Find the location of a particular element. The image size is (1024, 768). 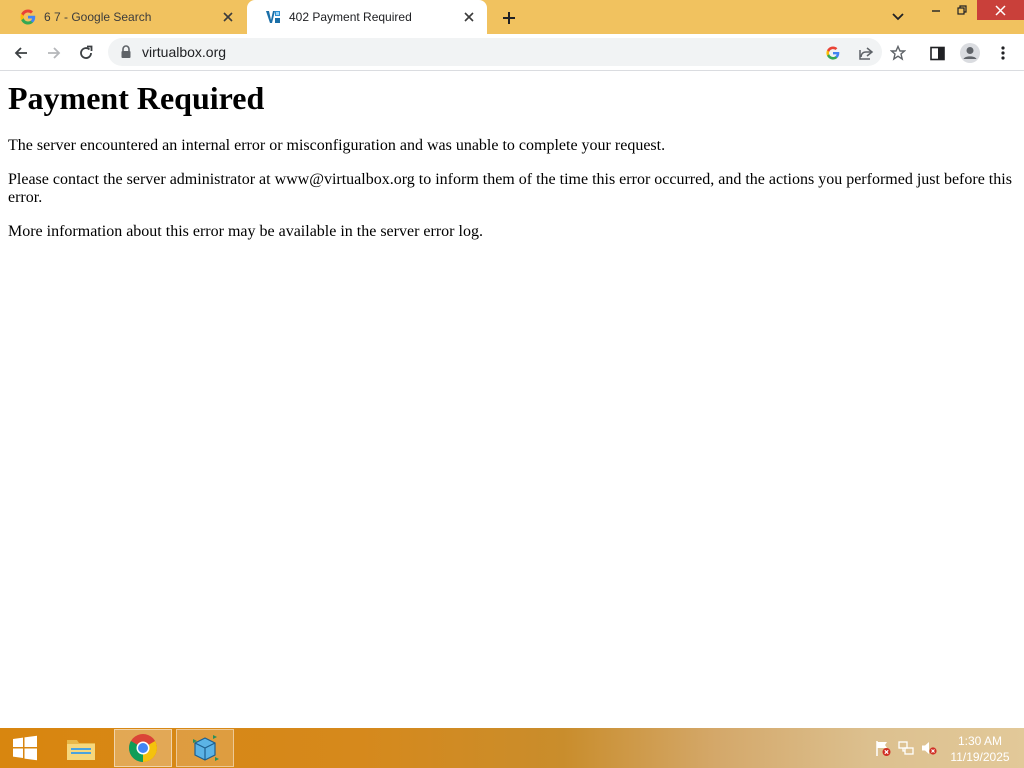

side-panel-icon is located at coordinates (937, 53).